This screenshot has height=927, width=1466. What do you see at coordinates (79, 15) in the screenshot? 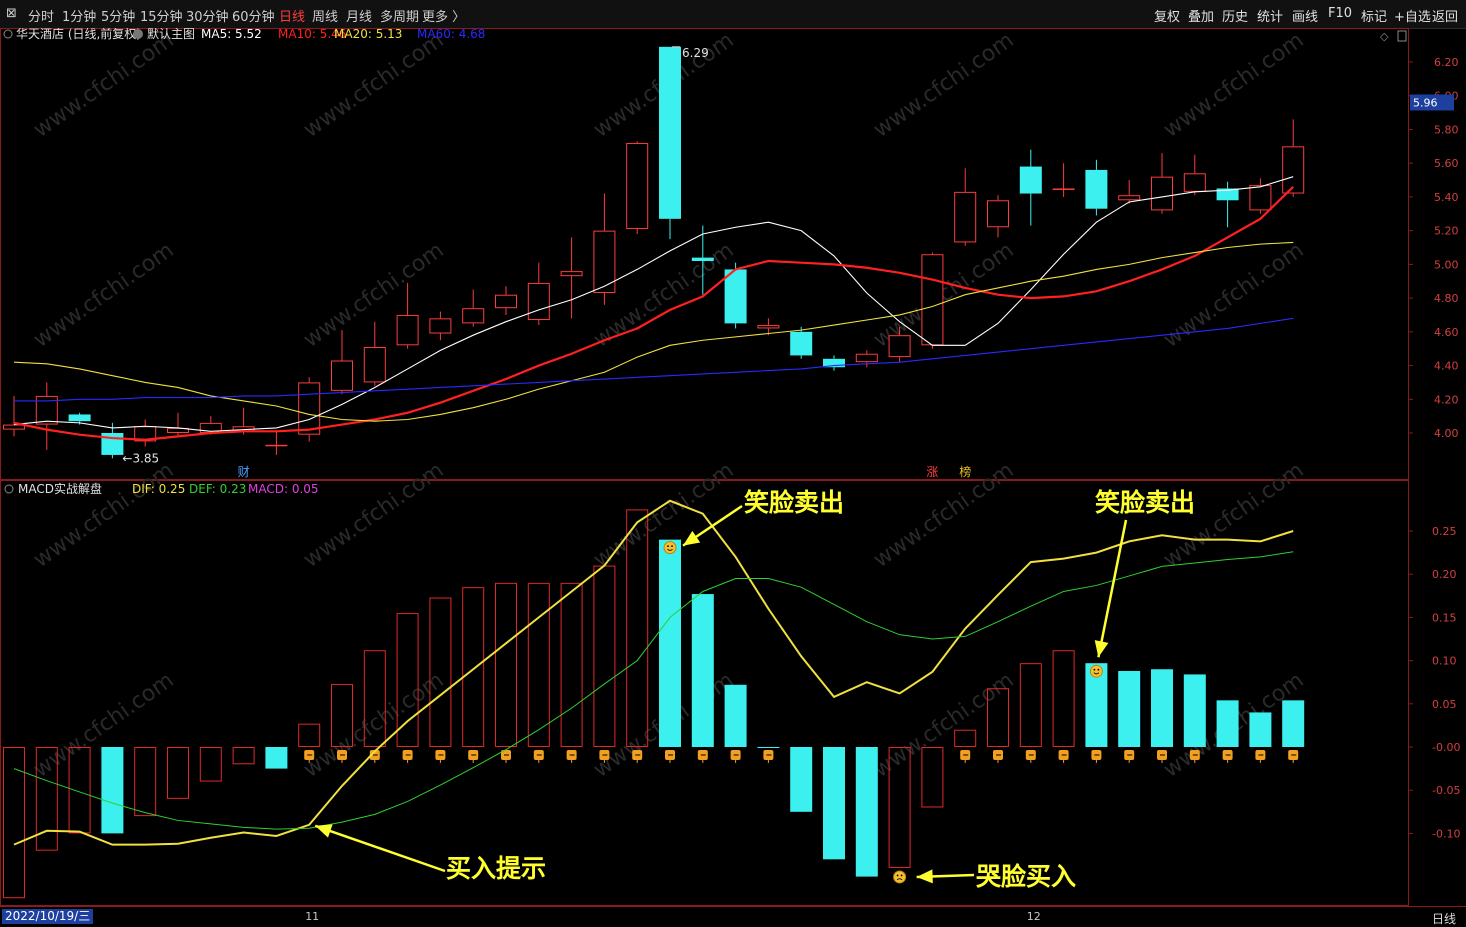
I see `period-tab-1: 1分钟` at bounding box center [79, 15].